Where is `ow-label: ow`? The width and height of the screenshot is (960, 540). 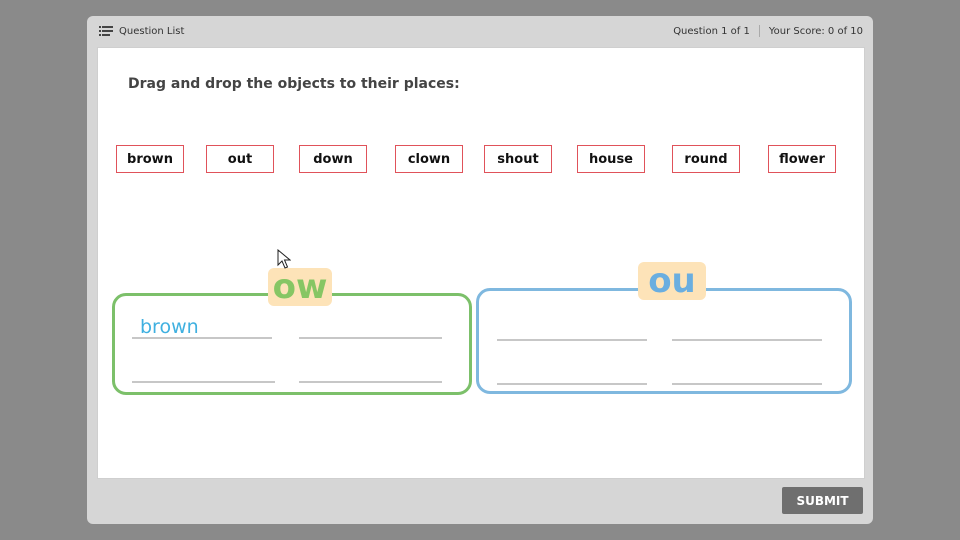
ow-label: ow is located at coordinates (300, 287).